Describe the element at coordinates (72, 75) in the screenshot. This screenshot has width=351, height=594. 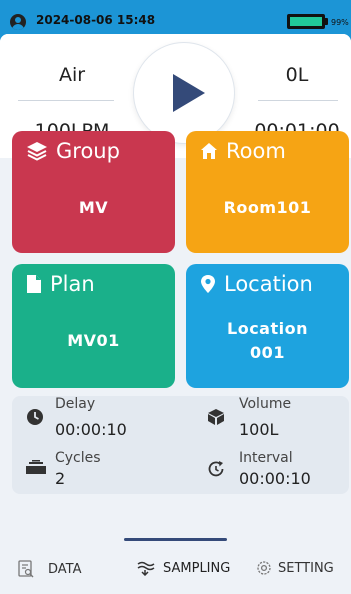
I see `medium-label: Air` at that location.